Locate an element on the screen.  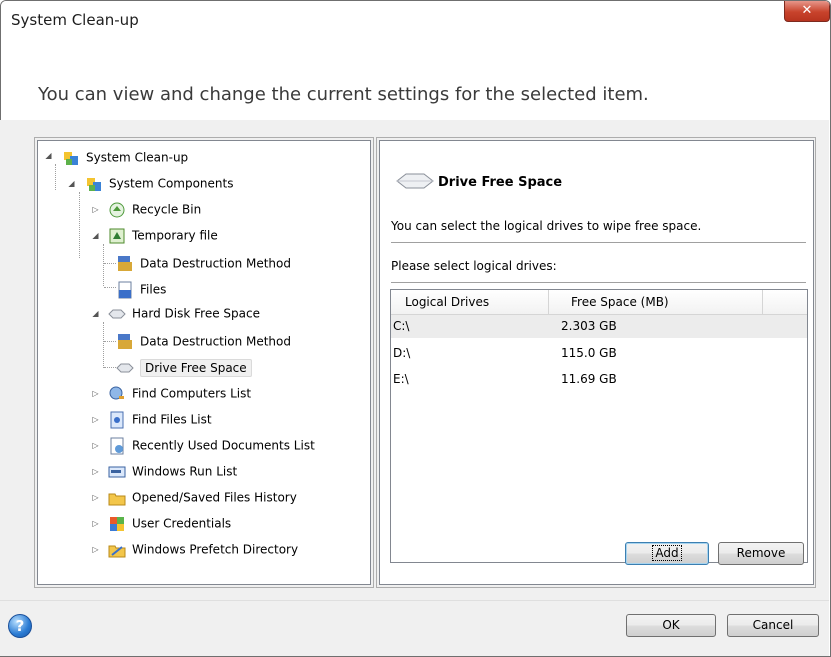
remove-button: Remove is located at coordinates (761, 553).